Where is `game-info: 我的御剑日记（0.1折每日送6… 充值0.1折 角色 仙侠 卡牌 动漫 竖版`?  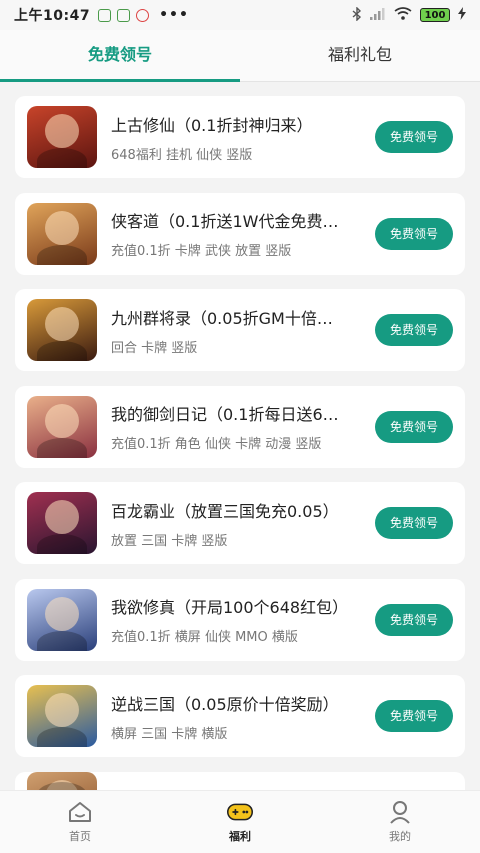 game-info: 我的御剑日记（0.1折每日送6… 充值0.1折 角色 仙侠 卡牌 动漫 竖版 is located at coordinates (238, 426).